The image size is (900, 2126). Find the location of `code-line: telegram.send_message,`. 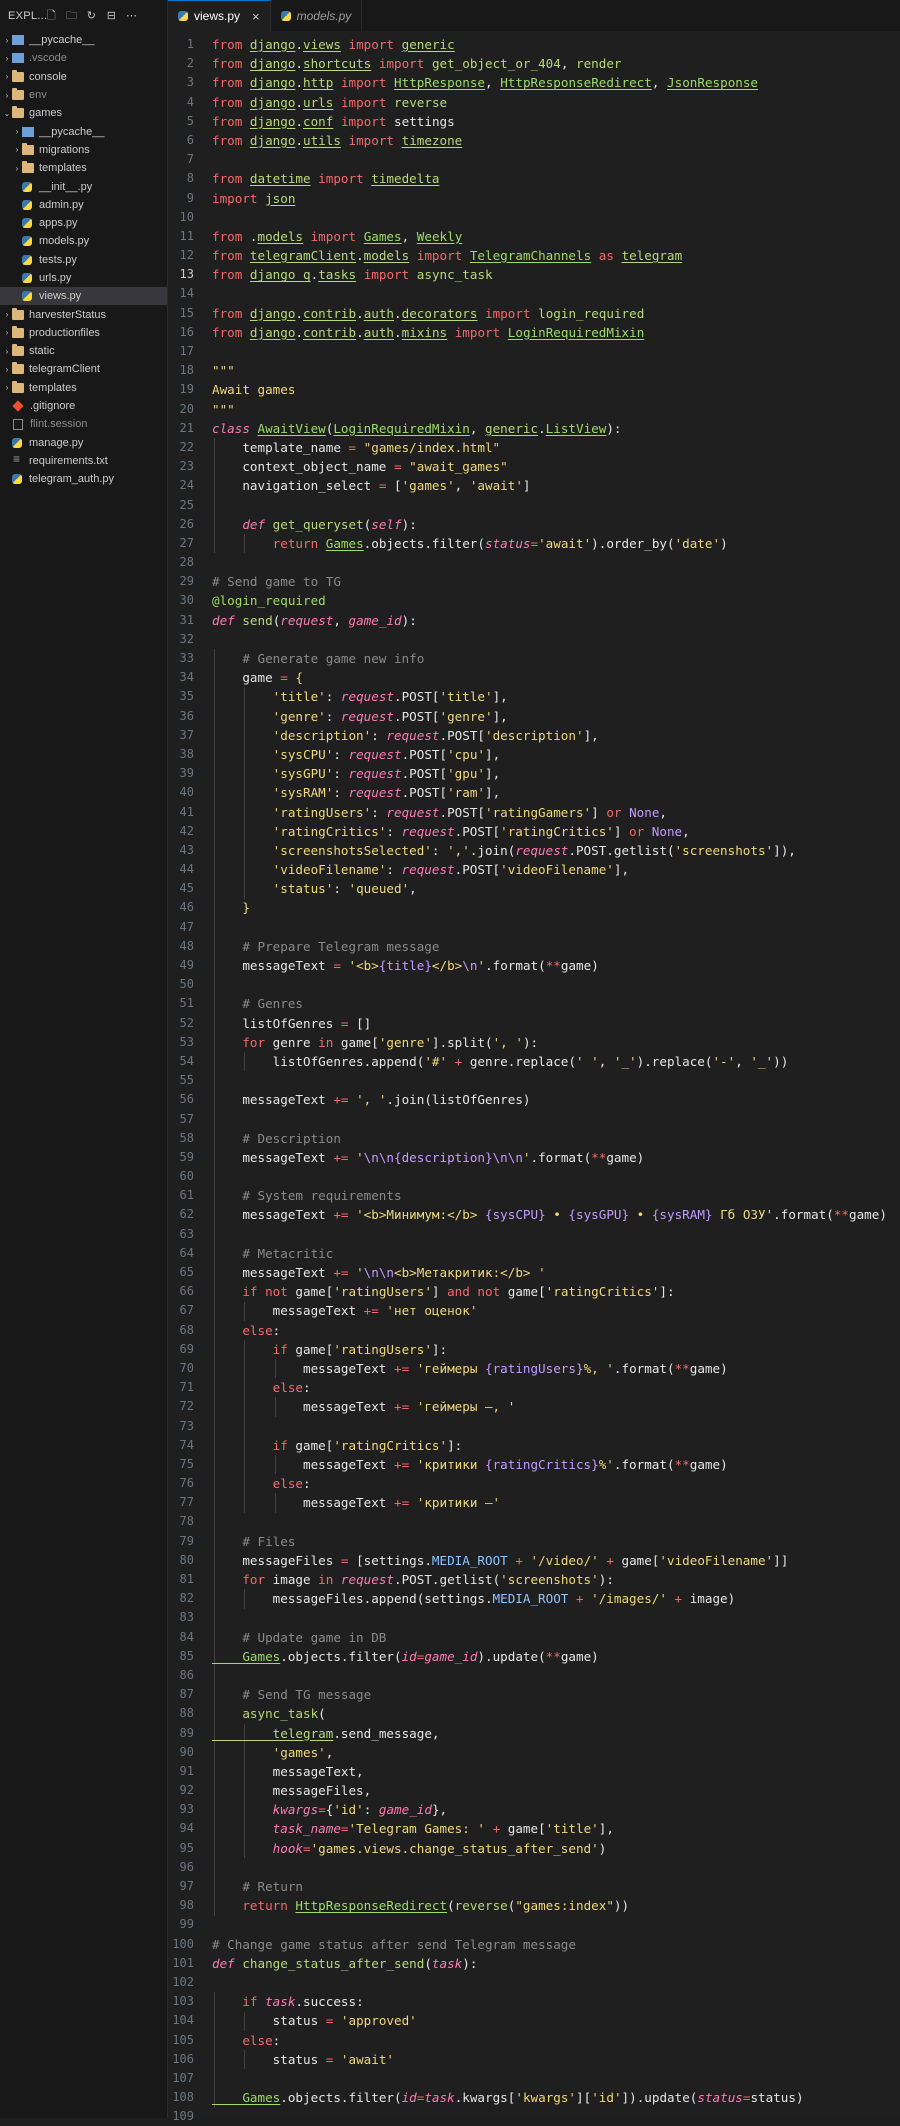

code-line: telegram.send_message, is located at coordinates (549, 1733).